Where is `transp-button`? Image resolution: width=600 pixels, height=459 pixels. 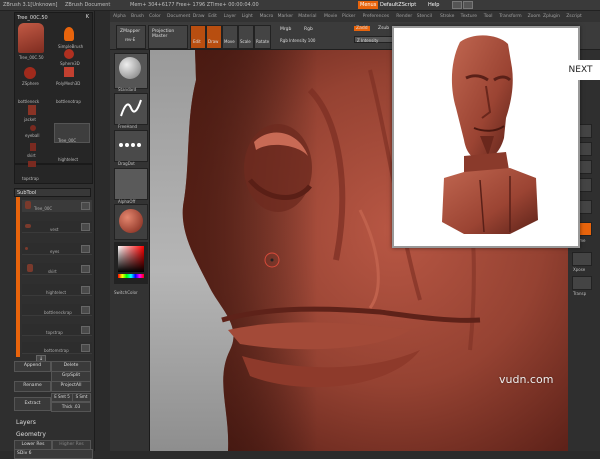
transp-button is located at coordinates (582, 283).